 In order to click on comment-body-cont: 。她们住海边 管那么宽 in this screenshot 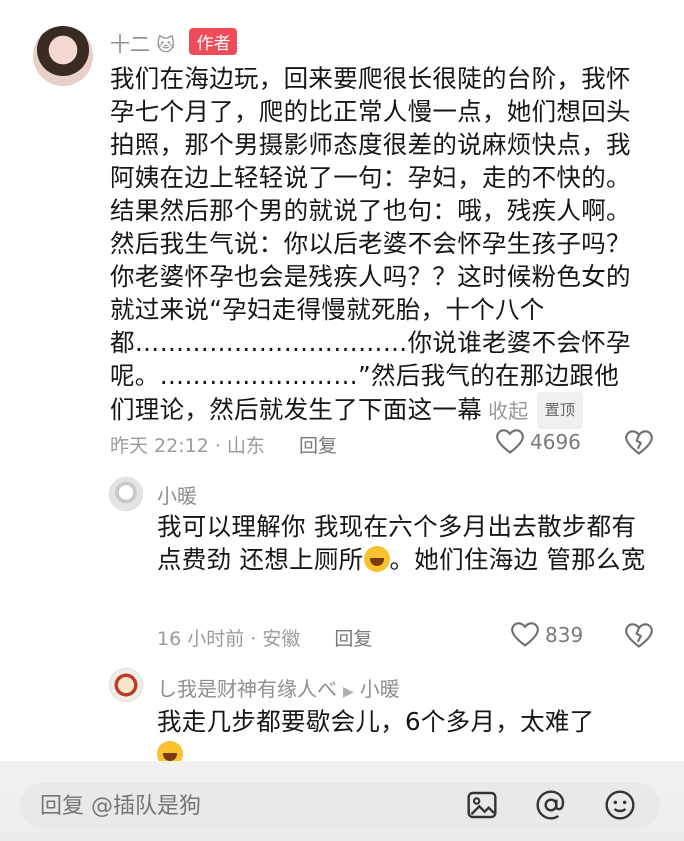, I will do `click(517, 559)`.